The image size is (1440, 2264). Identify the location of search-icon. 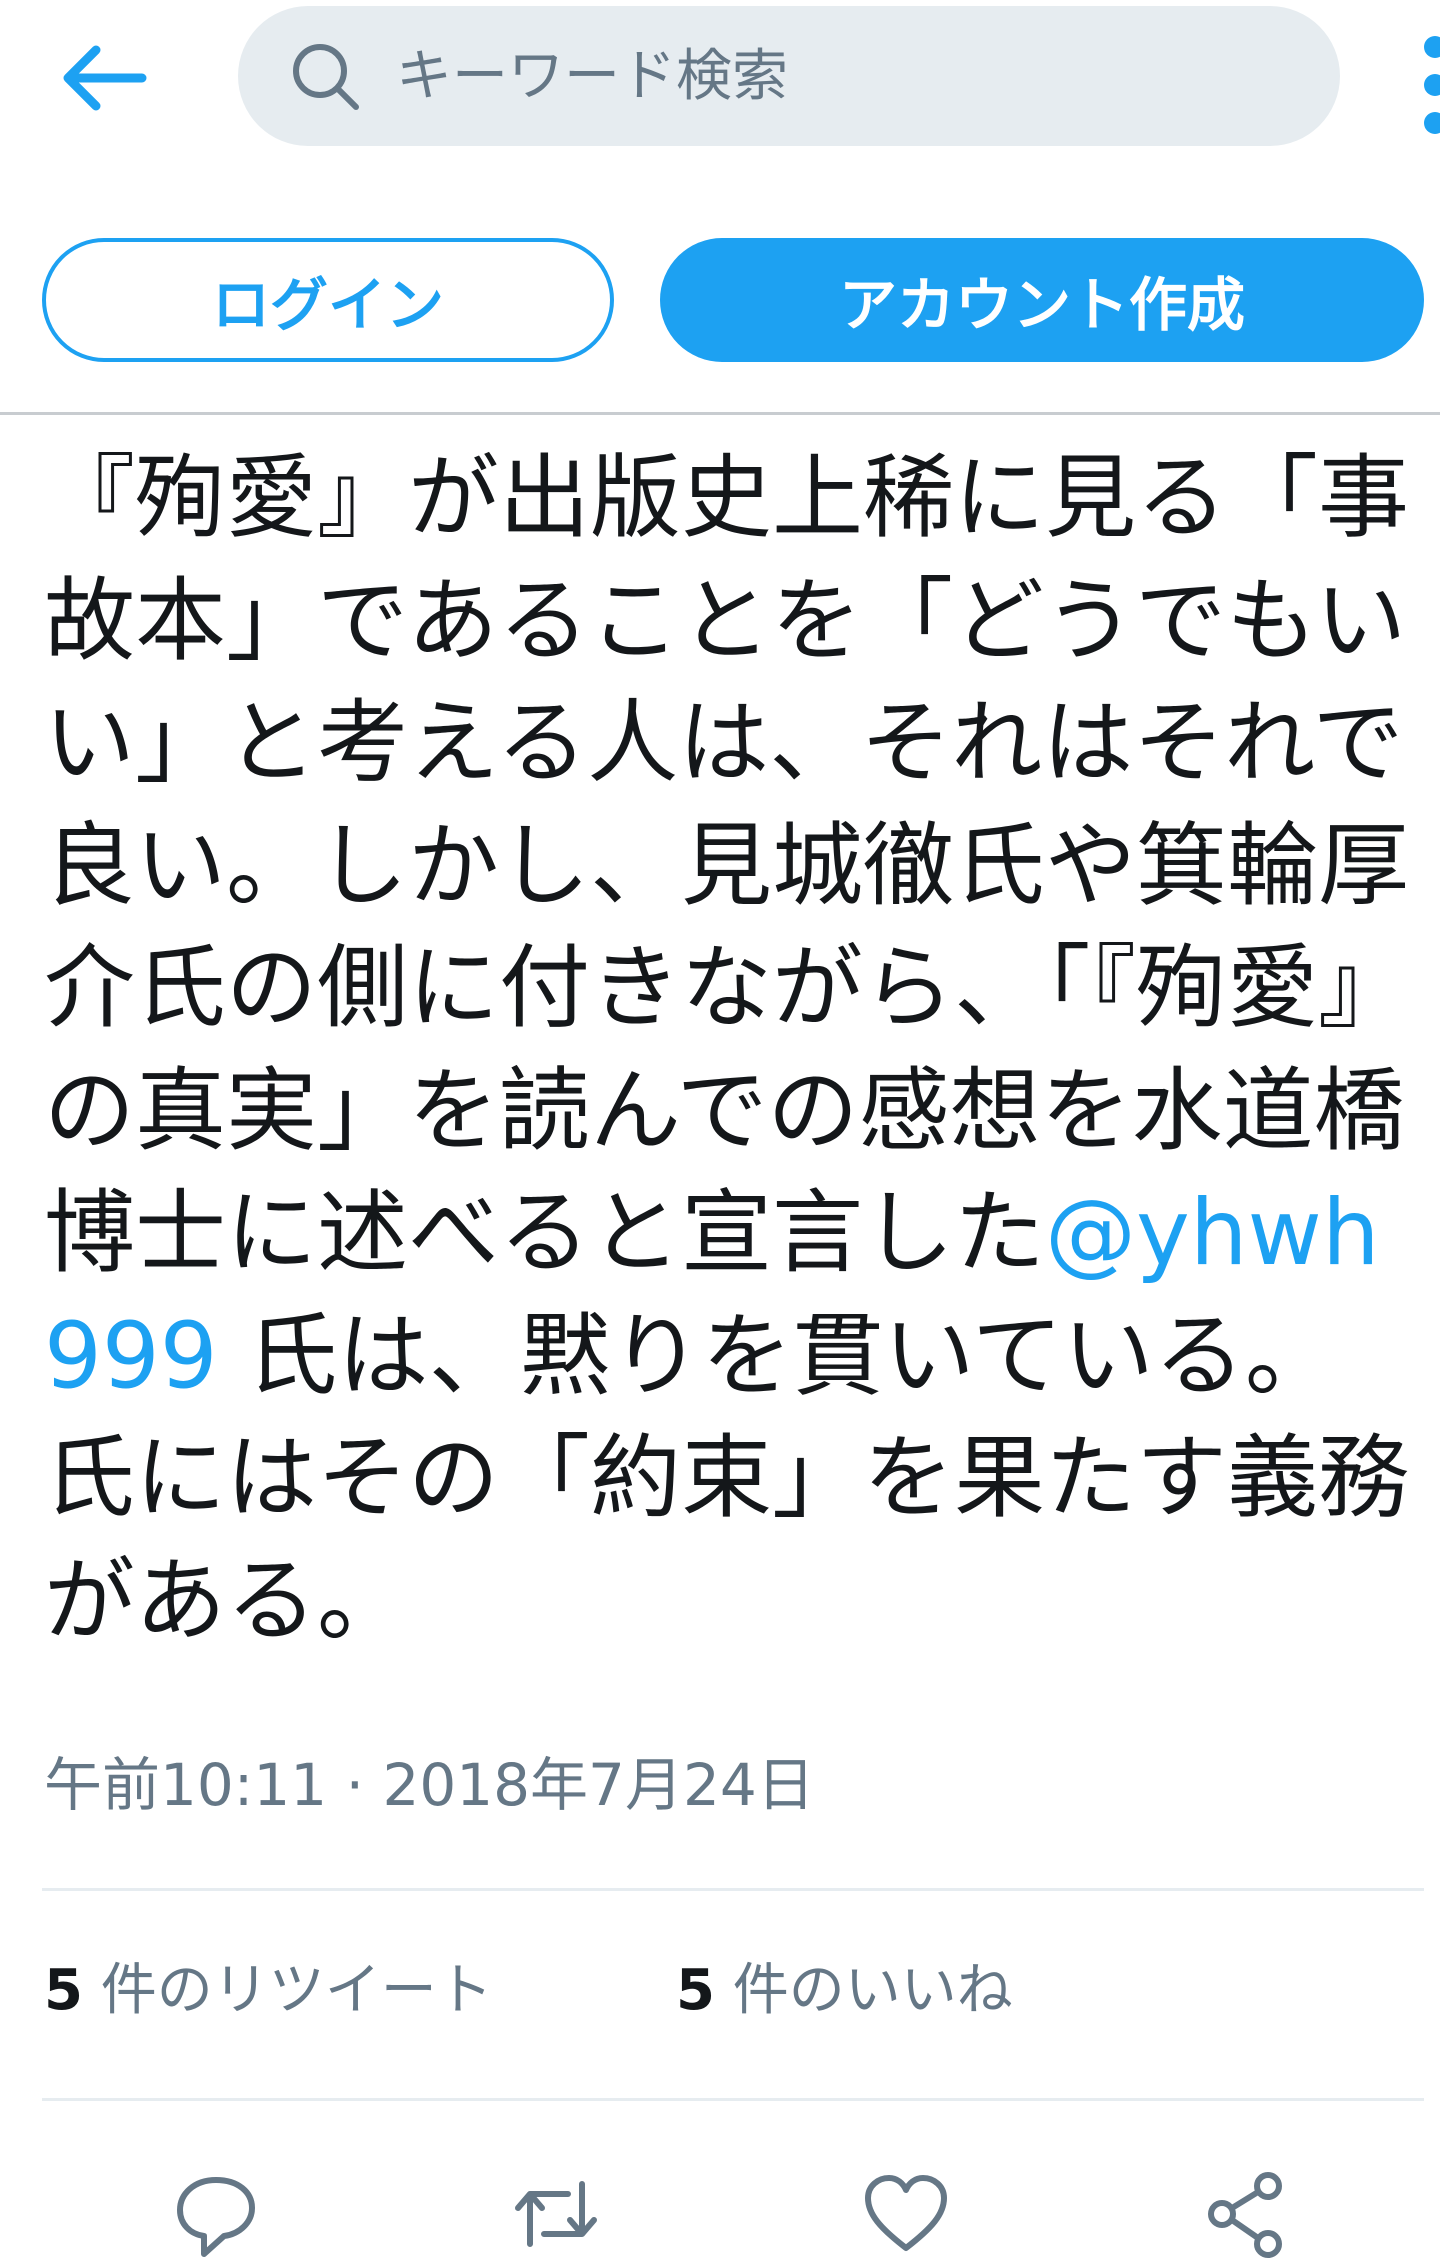
(326, 77).